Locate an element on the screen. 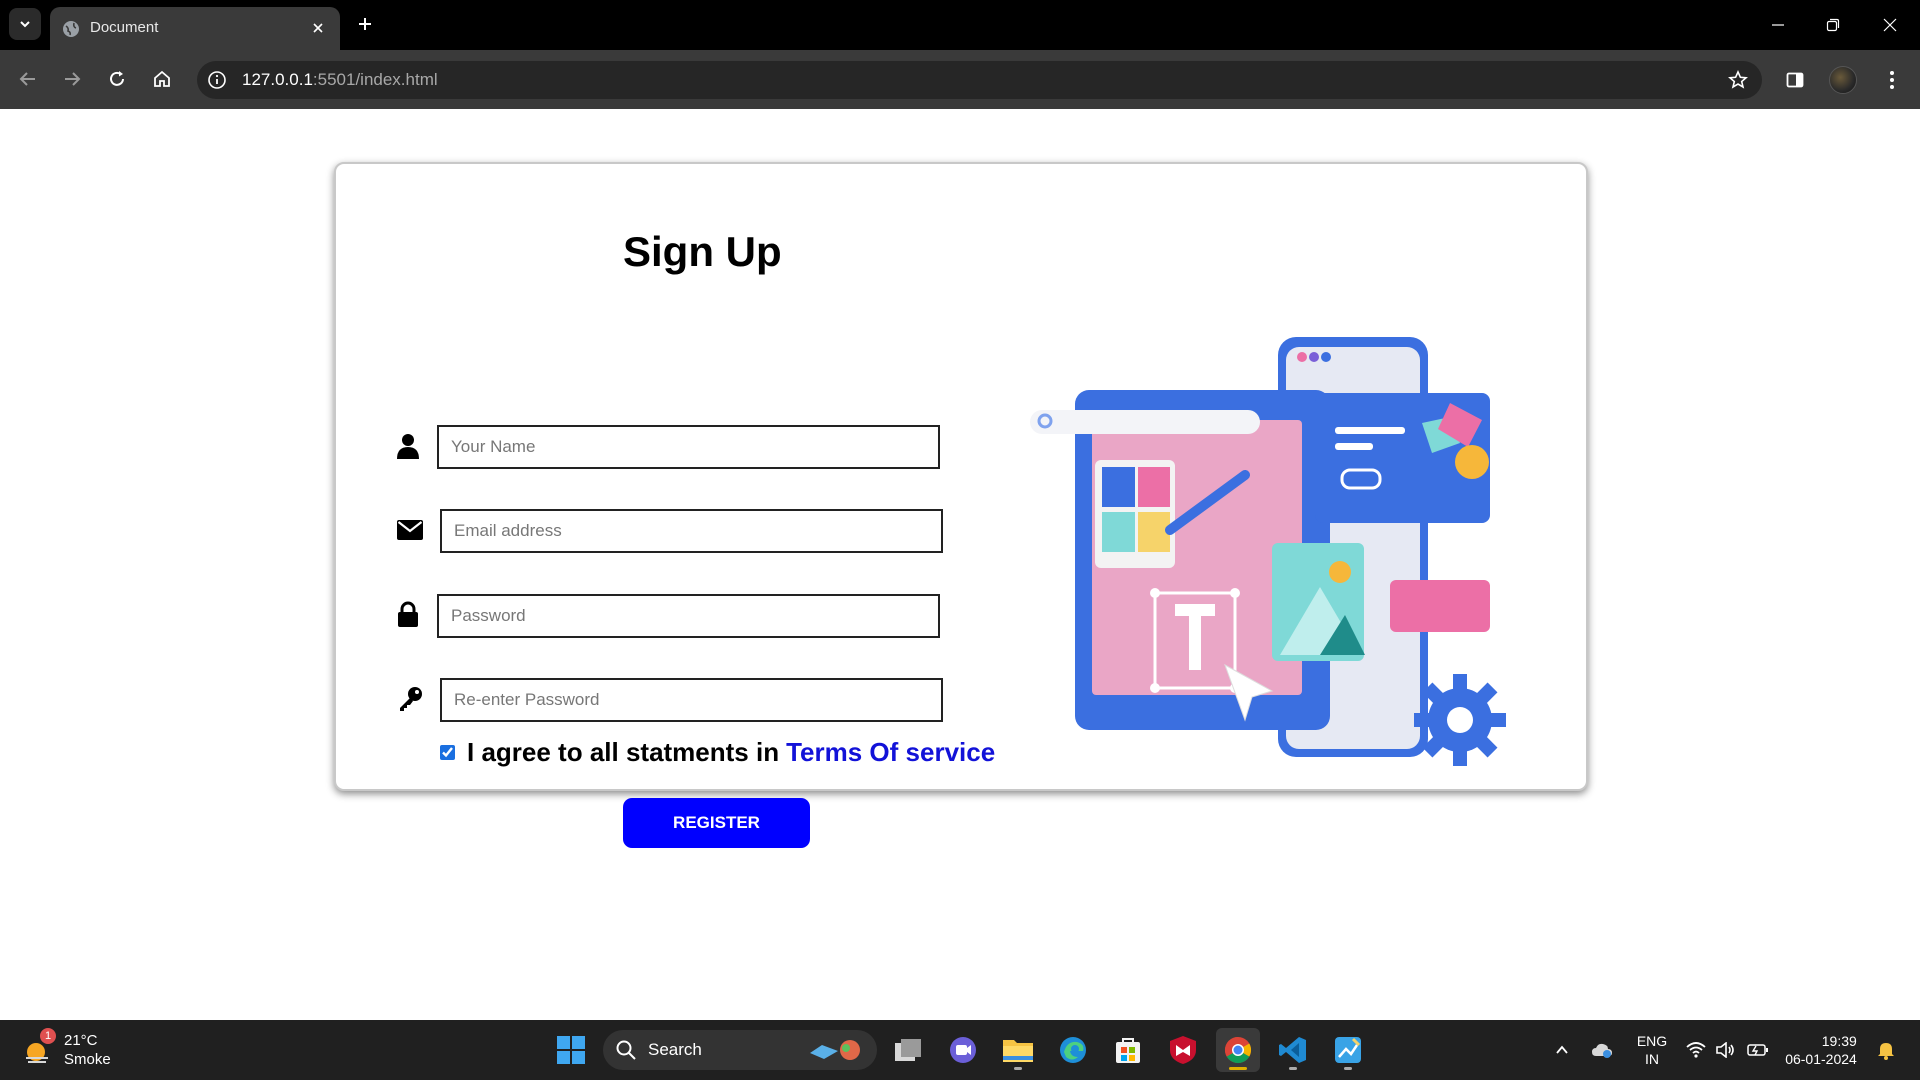 Image resolution: width=1920 pixels, height=1080 pixels. reload-button is located at coordinates (117, 79).